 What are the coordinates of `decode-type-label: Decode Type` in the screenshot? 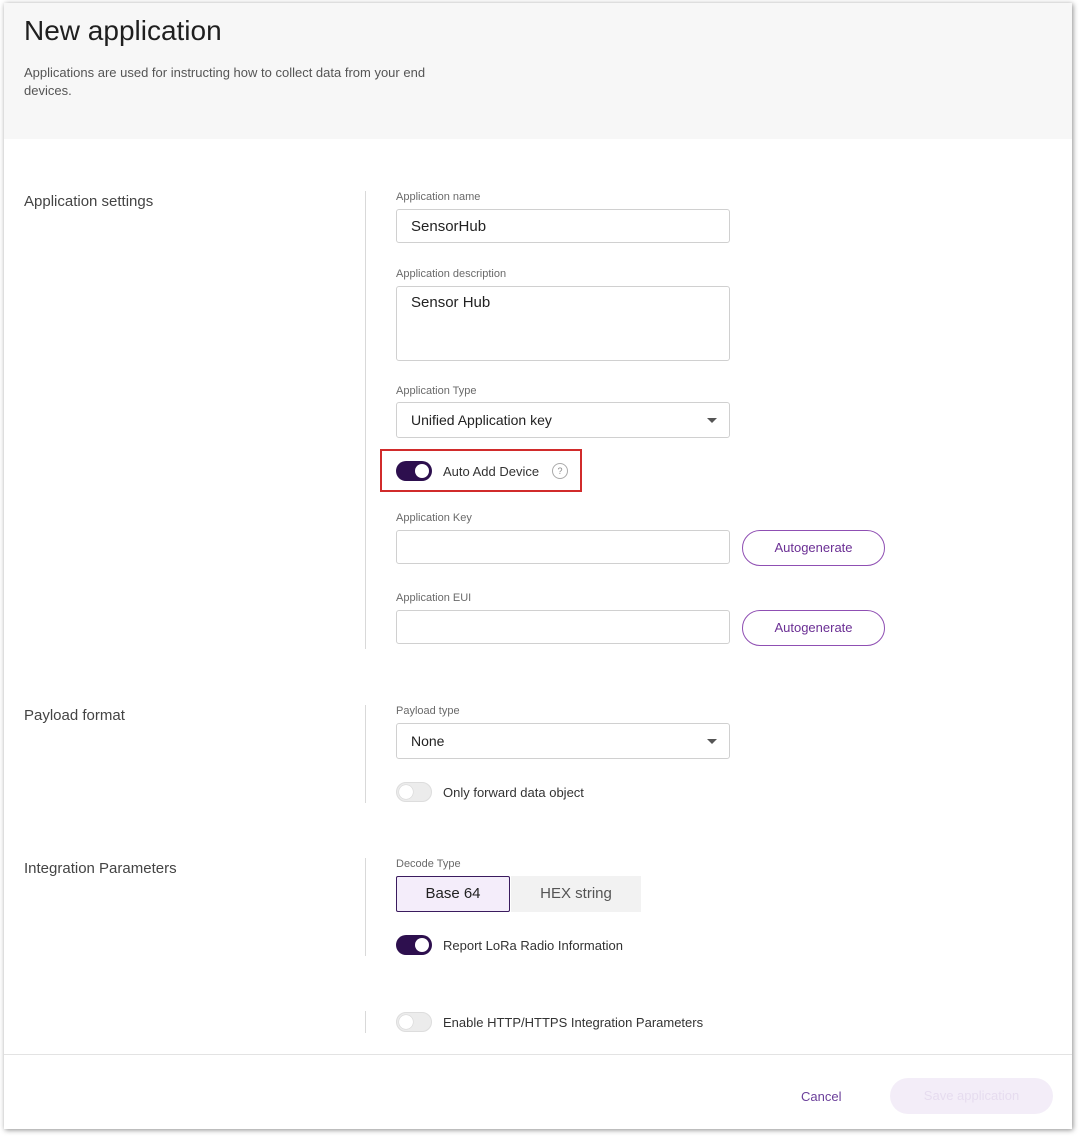 It's located at (428, 864).